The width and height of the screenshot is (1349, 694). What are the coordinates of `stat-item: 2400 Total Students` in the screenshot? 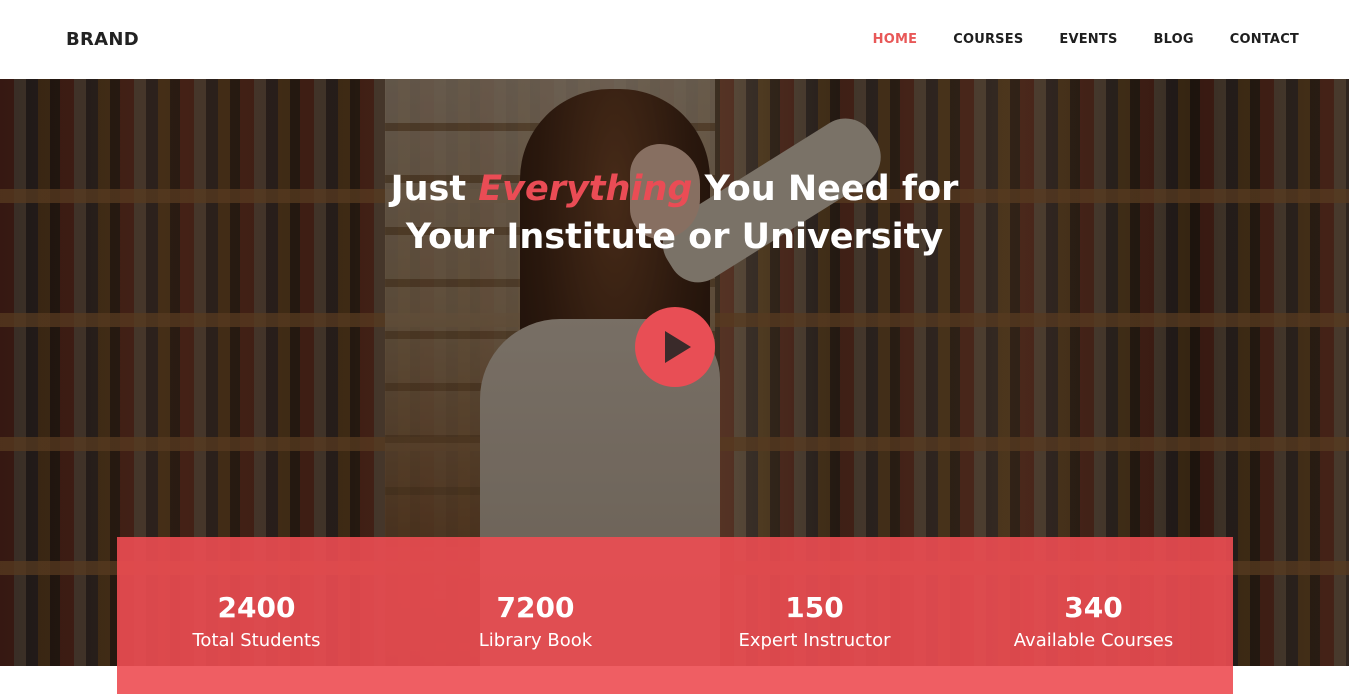 It's located at (256, 615).